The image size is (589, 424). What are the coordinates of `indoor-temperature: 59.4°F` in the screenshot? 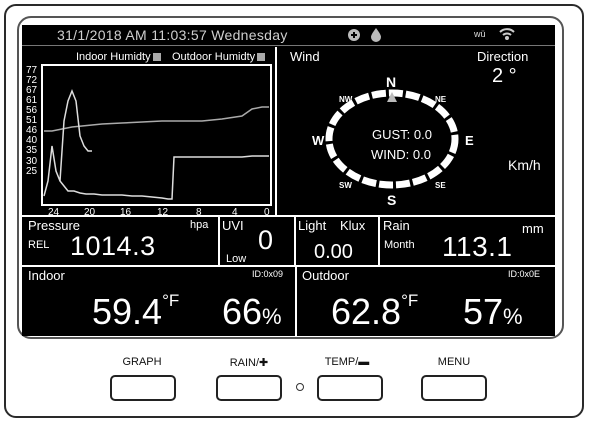 It's located at (135, 312).